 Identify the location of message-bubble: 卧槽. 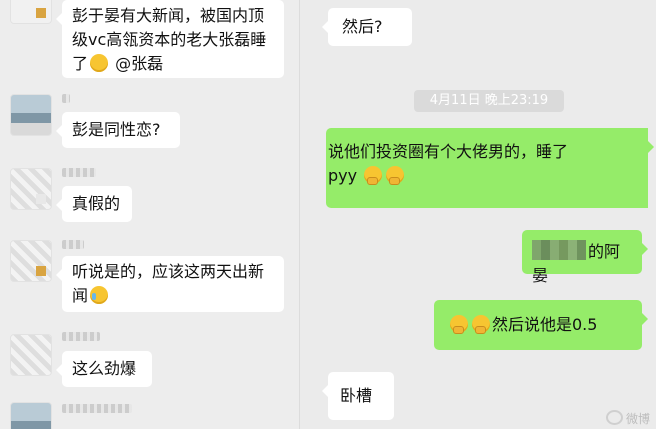
(358, 396).